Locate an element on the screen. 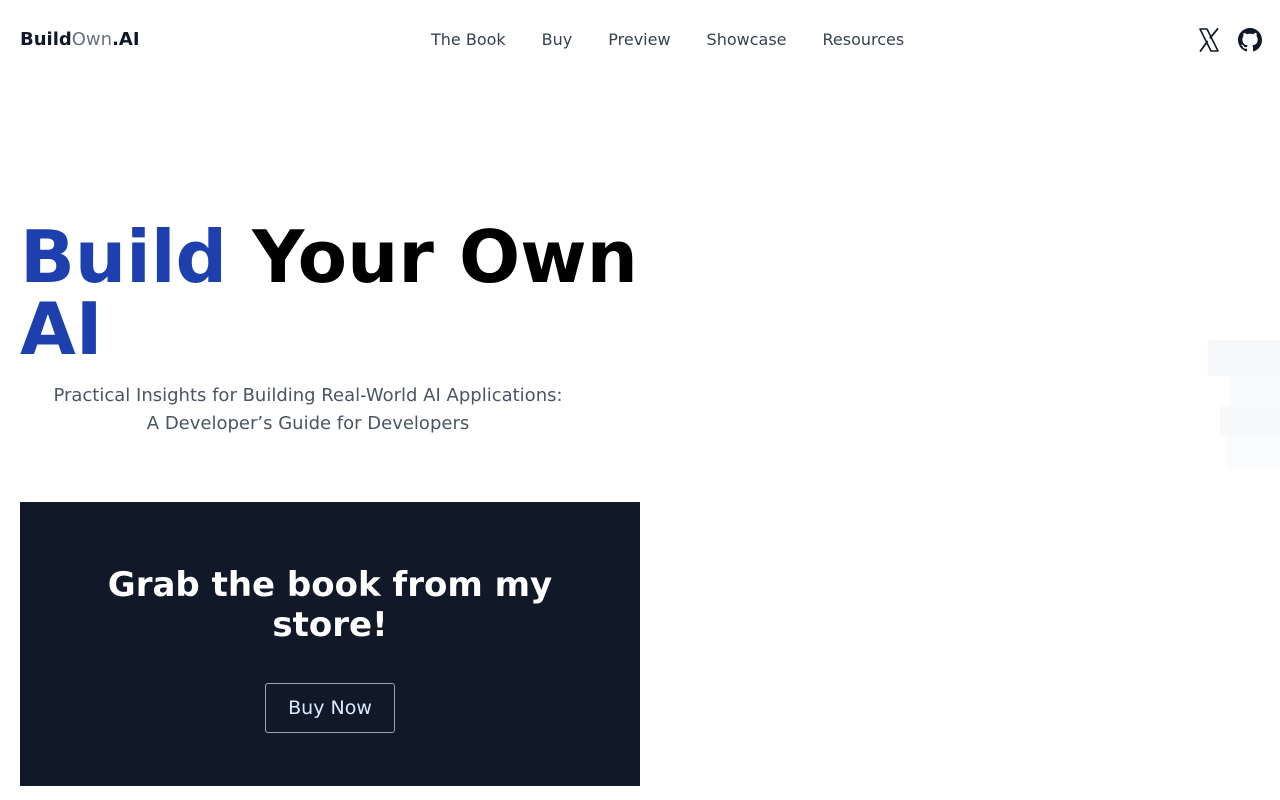  x-twitter-link is located at coordinates (1209, 40).